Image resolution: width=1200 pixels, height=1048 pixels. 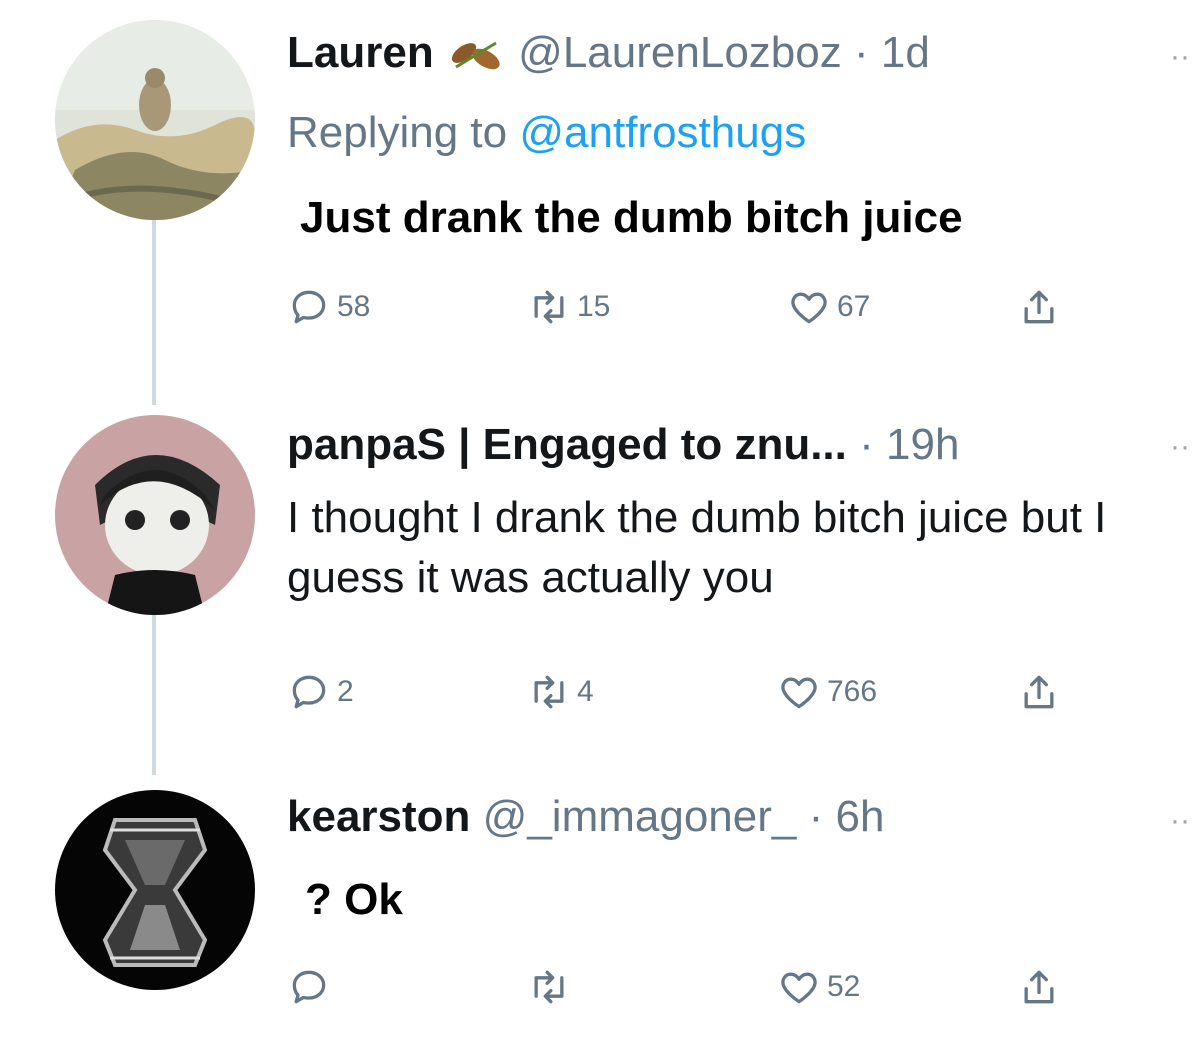 I want to click on display-name: Lauren, so click(x=360, y=52).